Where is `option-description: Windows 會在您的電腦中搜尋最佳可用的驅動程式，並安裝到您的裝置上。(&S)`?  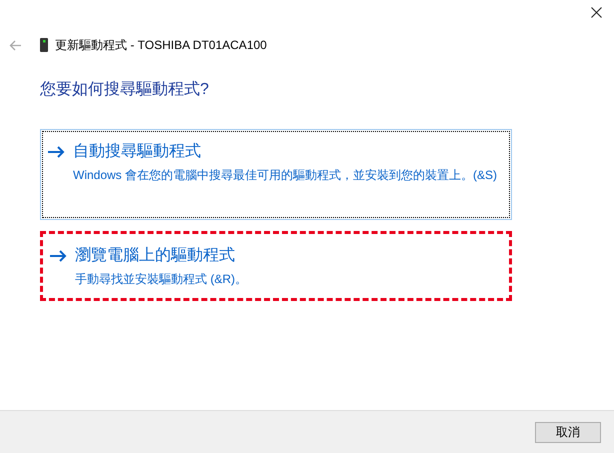
option-description: Windows 會在您的電腦中搜尋最佳可用的驅動程式，並安裝到您的裝置上。(&S) is located at coordinates (285, 175).